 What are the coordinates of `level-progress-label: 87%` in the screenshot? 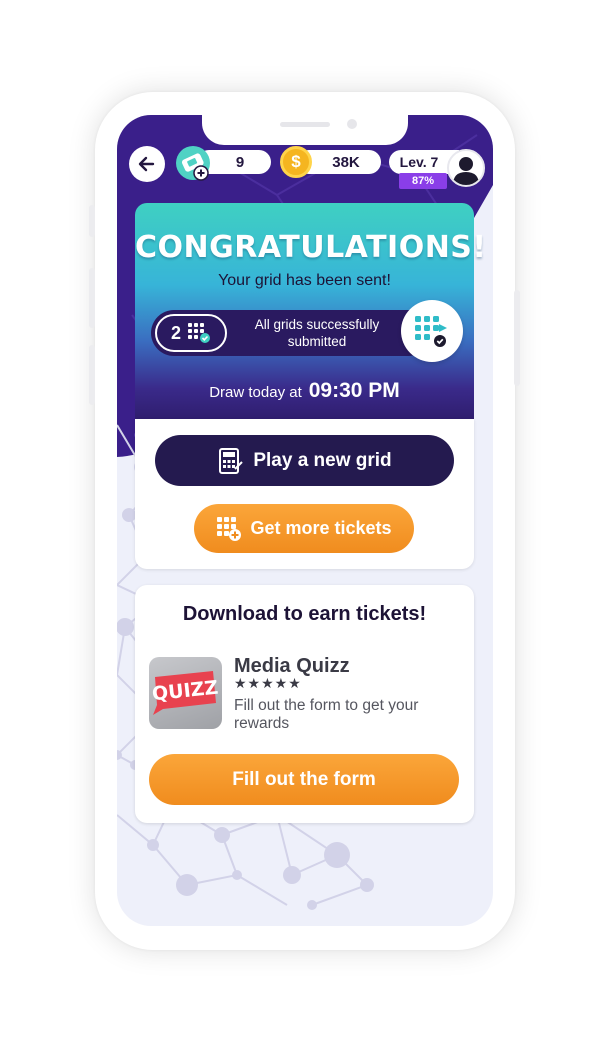 It's located at (423, 181).